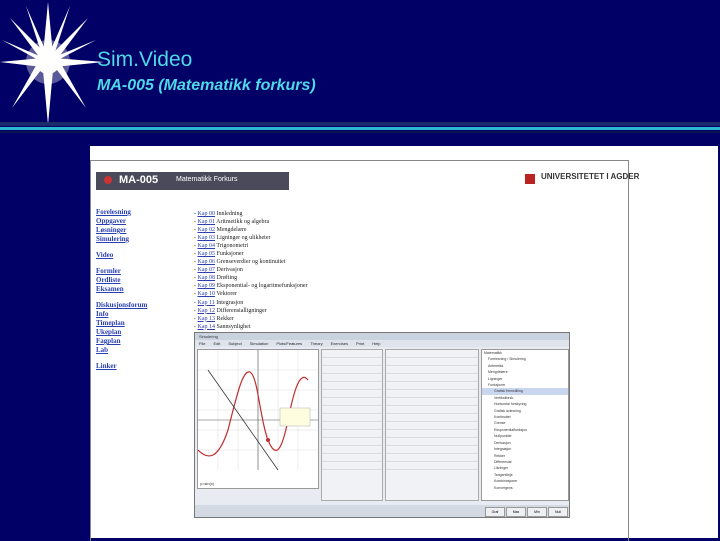 Image resolution: width=720 pixels, height=541 pixels. I want to click on chapter-link: Kap 01, so click(207, 222).